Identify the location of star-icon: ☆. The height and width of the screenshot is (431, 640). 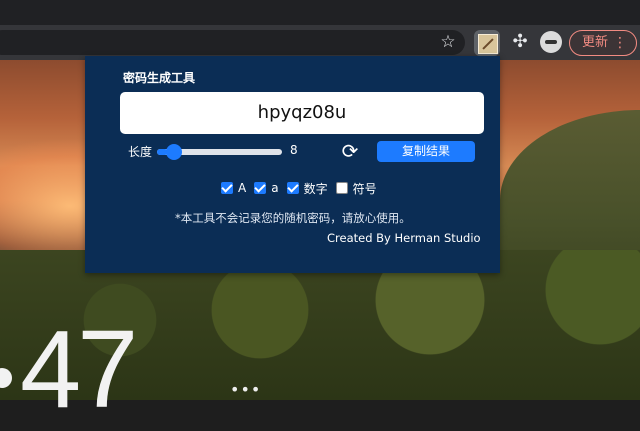
(448, 42).